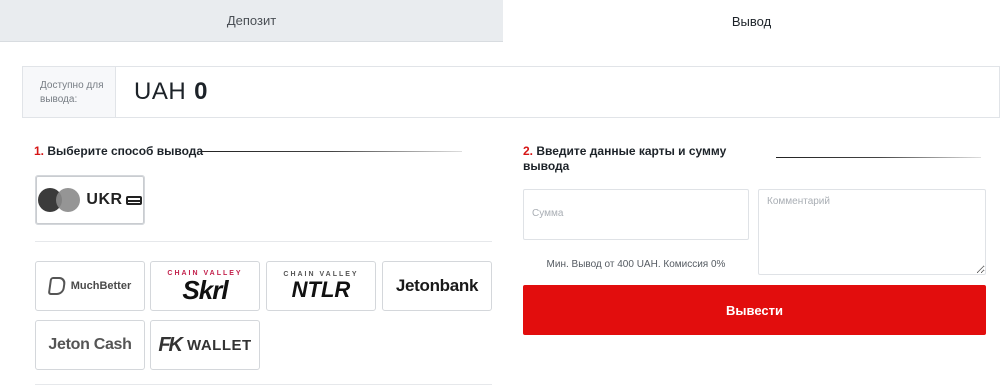 This screenshot has height=389, width=1000. What do you see at coordinates (69, 92) in the screenshot?
I see `balance-label: Доступно для вывода:` at bounding box center [69, 92].